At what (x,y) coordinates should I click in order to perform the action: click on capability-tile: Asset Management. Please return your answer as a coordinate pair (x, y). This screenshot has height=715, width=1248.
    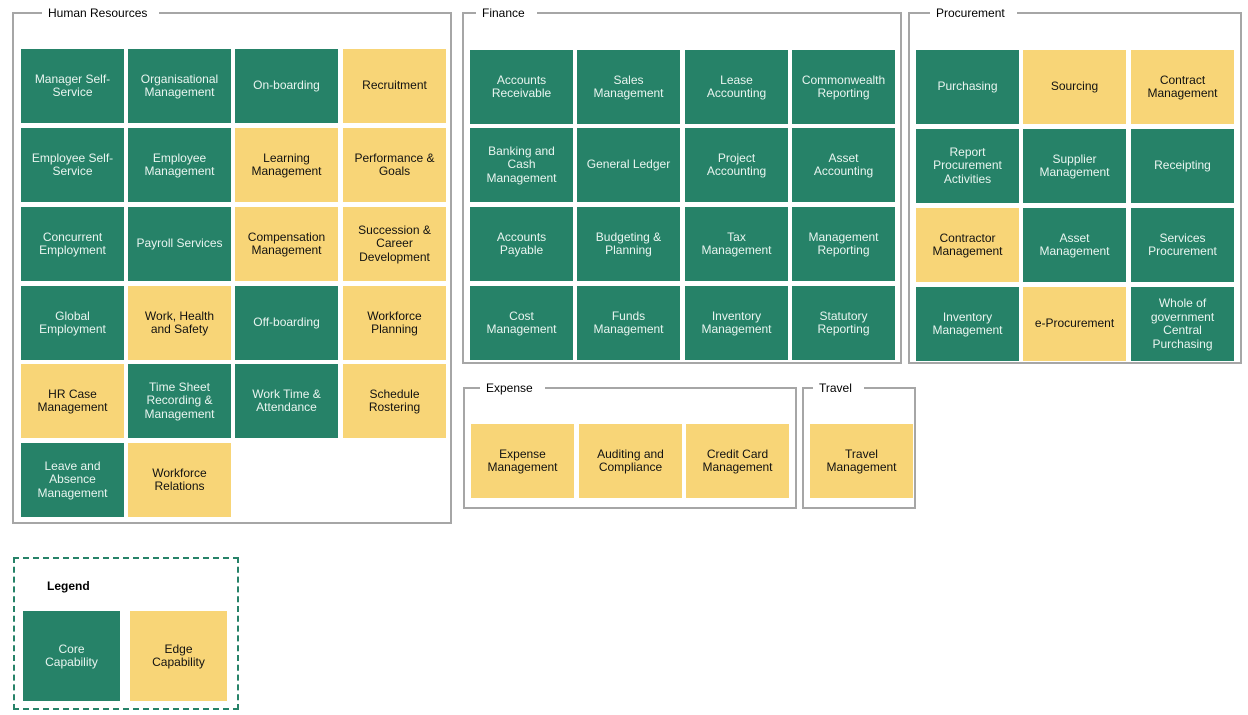
    Looking at the image, I should click on (1074, 245).